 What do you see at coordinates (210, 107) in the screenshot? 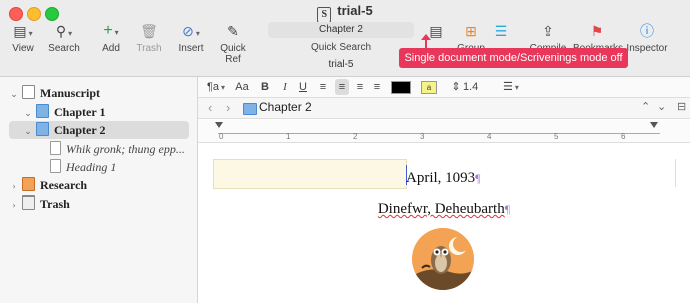
I see `back-arrow-icon: ‹` at bounding box center [210, 107].